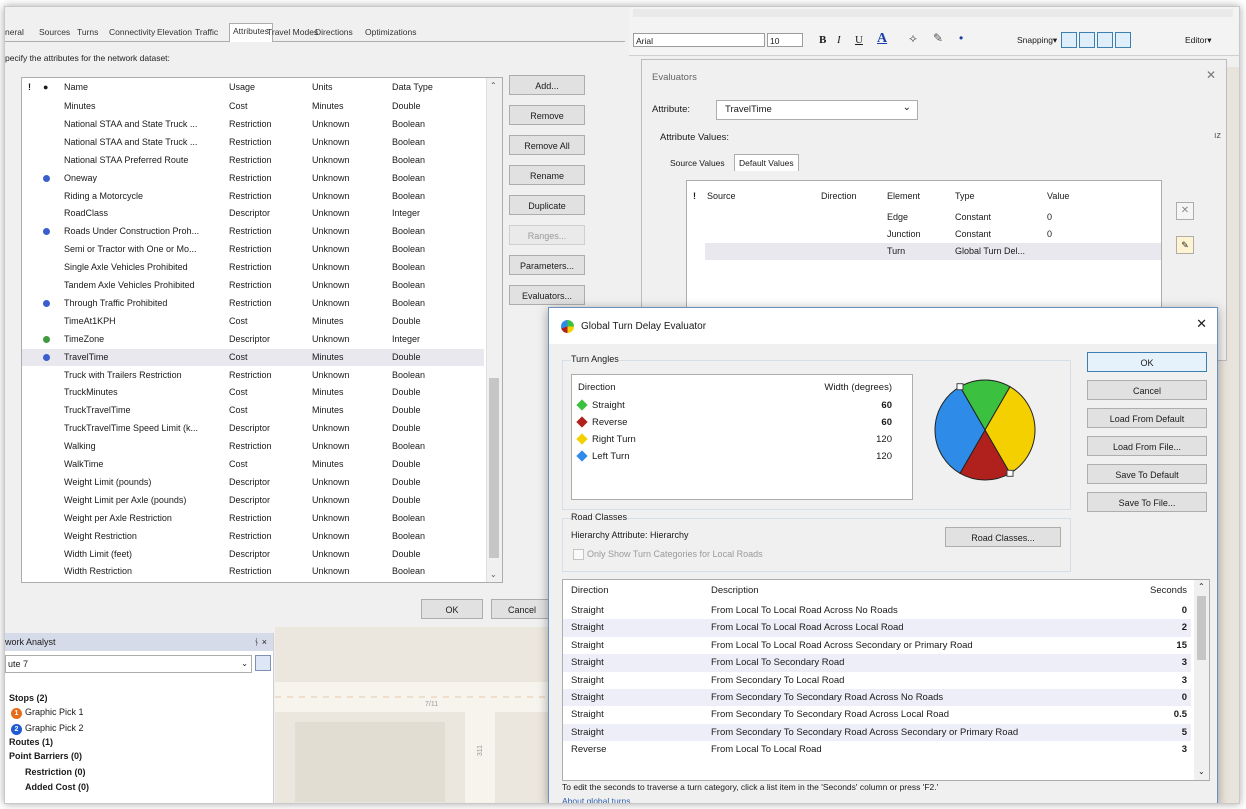 The image size is (1246, 809). Describe the element at coordinates (1105, 40) in the screenshot. I see `snap-vertex-icon` at that location.